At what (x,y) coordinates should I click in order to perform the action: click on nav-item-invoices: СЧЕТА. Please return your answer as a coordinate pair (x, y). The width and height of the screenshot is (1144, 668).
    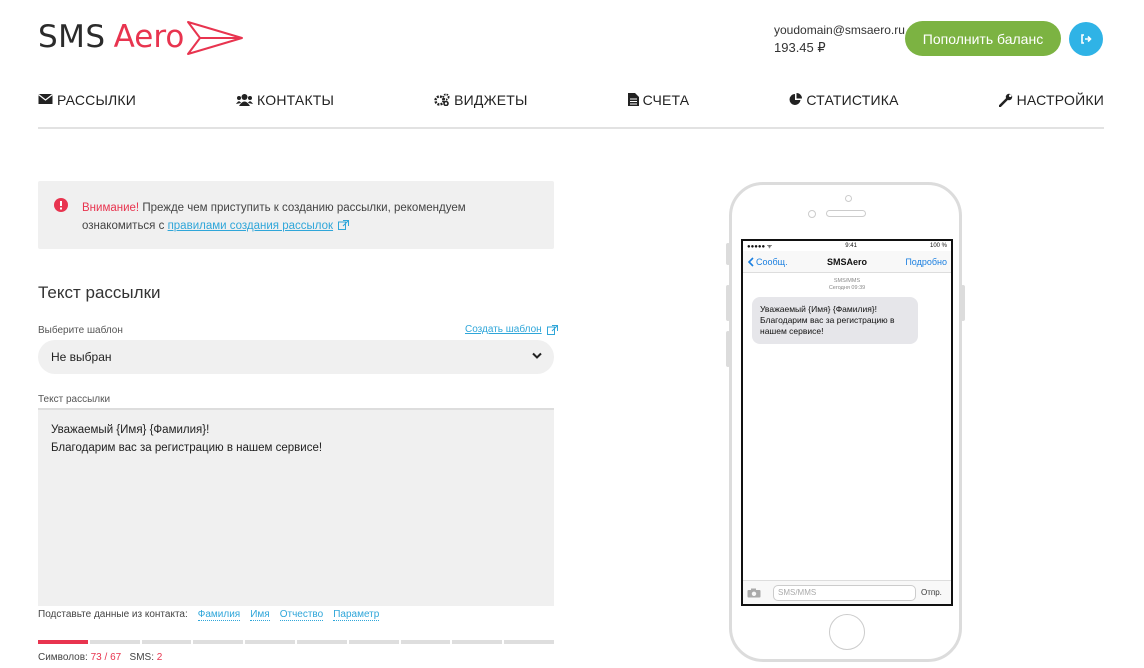
    Looking at the image, I should click on (658, 109).